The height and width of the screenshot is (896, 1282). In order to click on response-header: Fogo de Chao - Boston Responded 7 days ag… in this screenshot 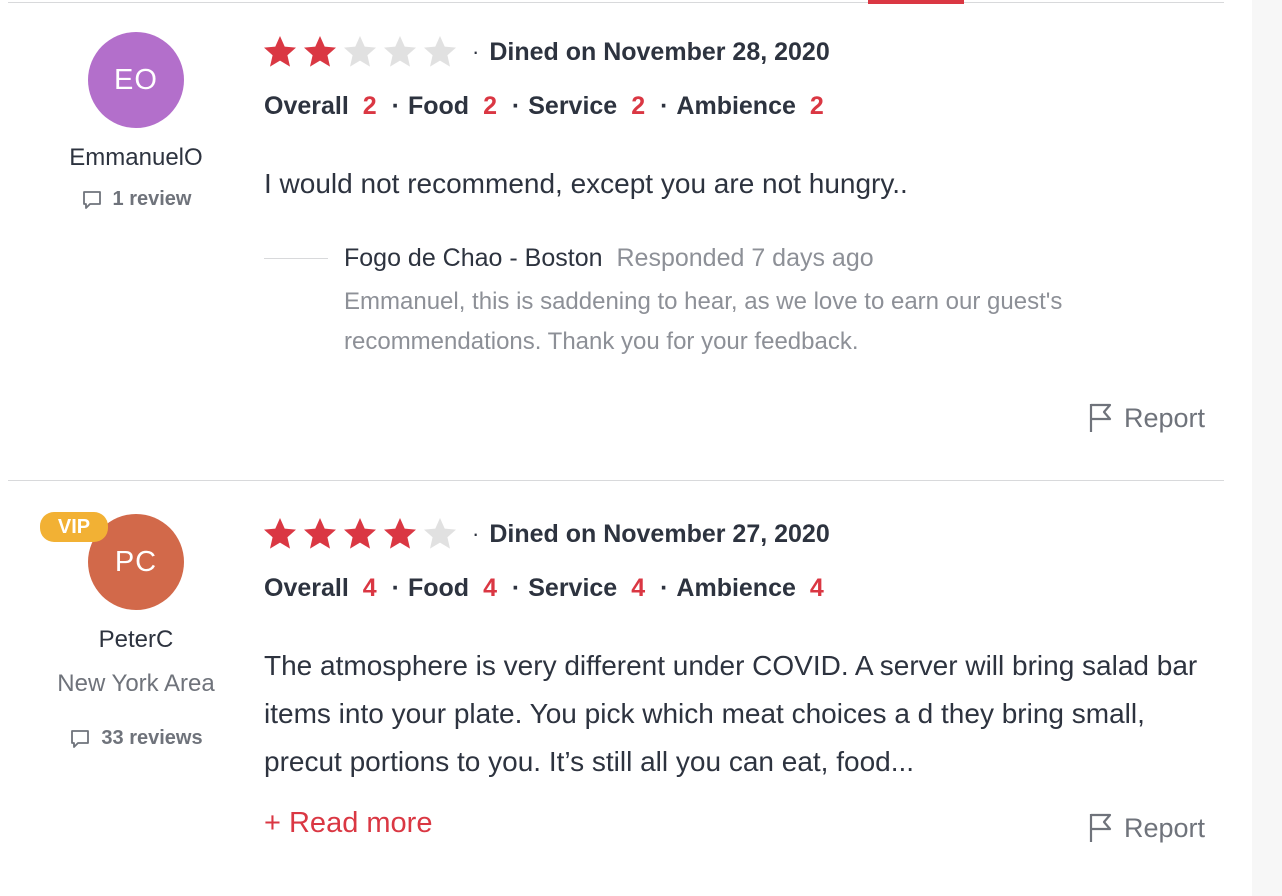, I will do `click(609, 258)`.